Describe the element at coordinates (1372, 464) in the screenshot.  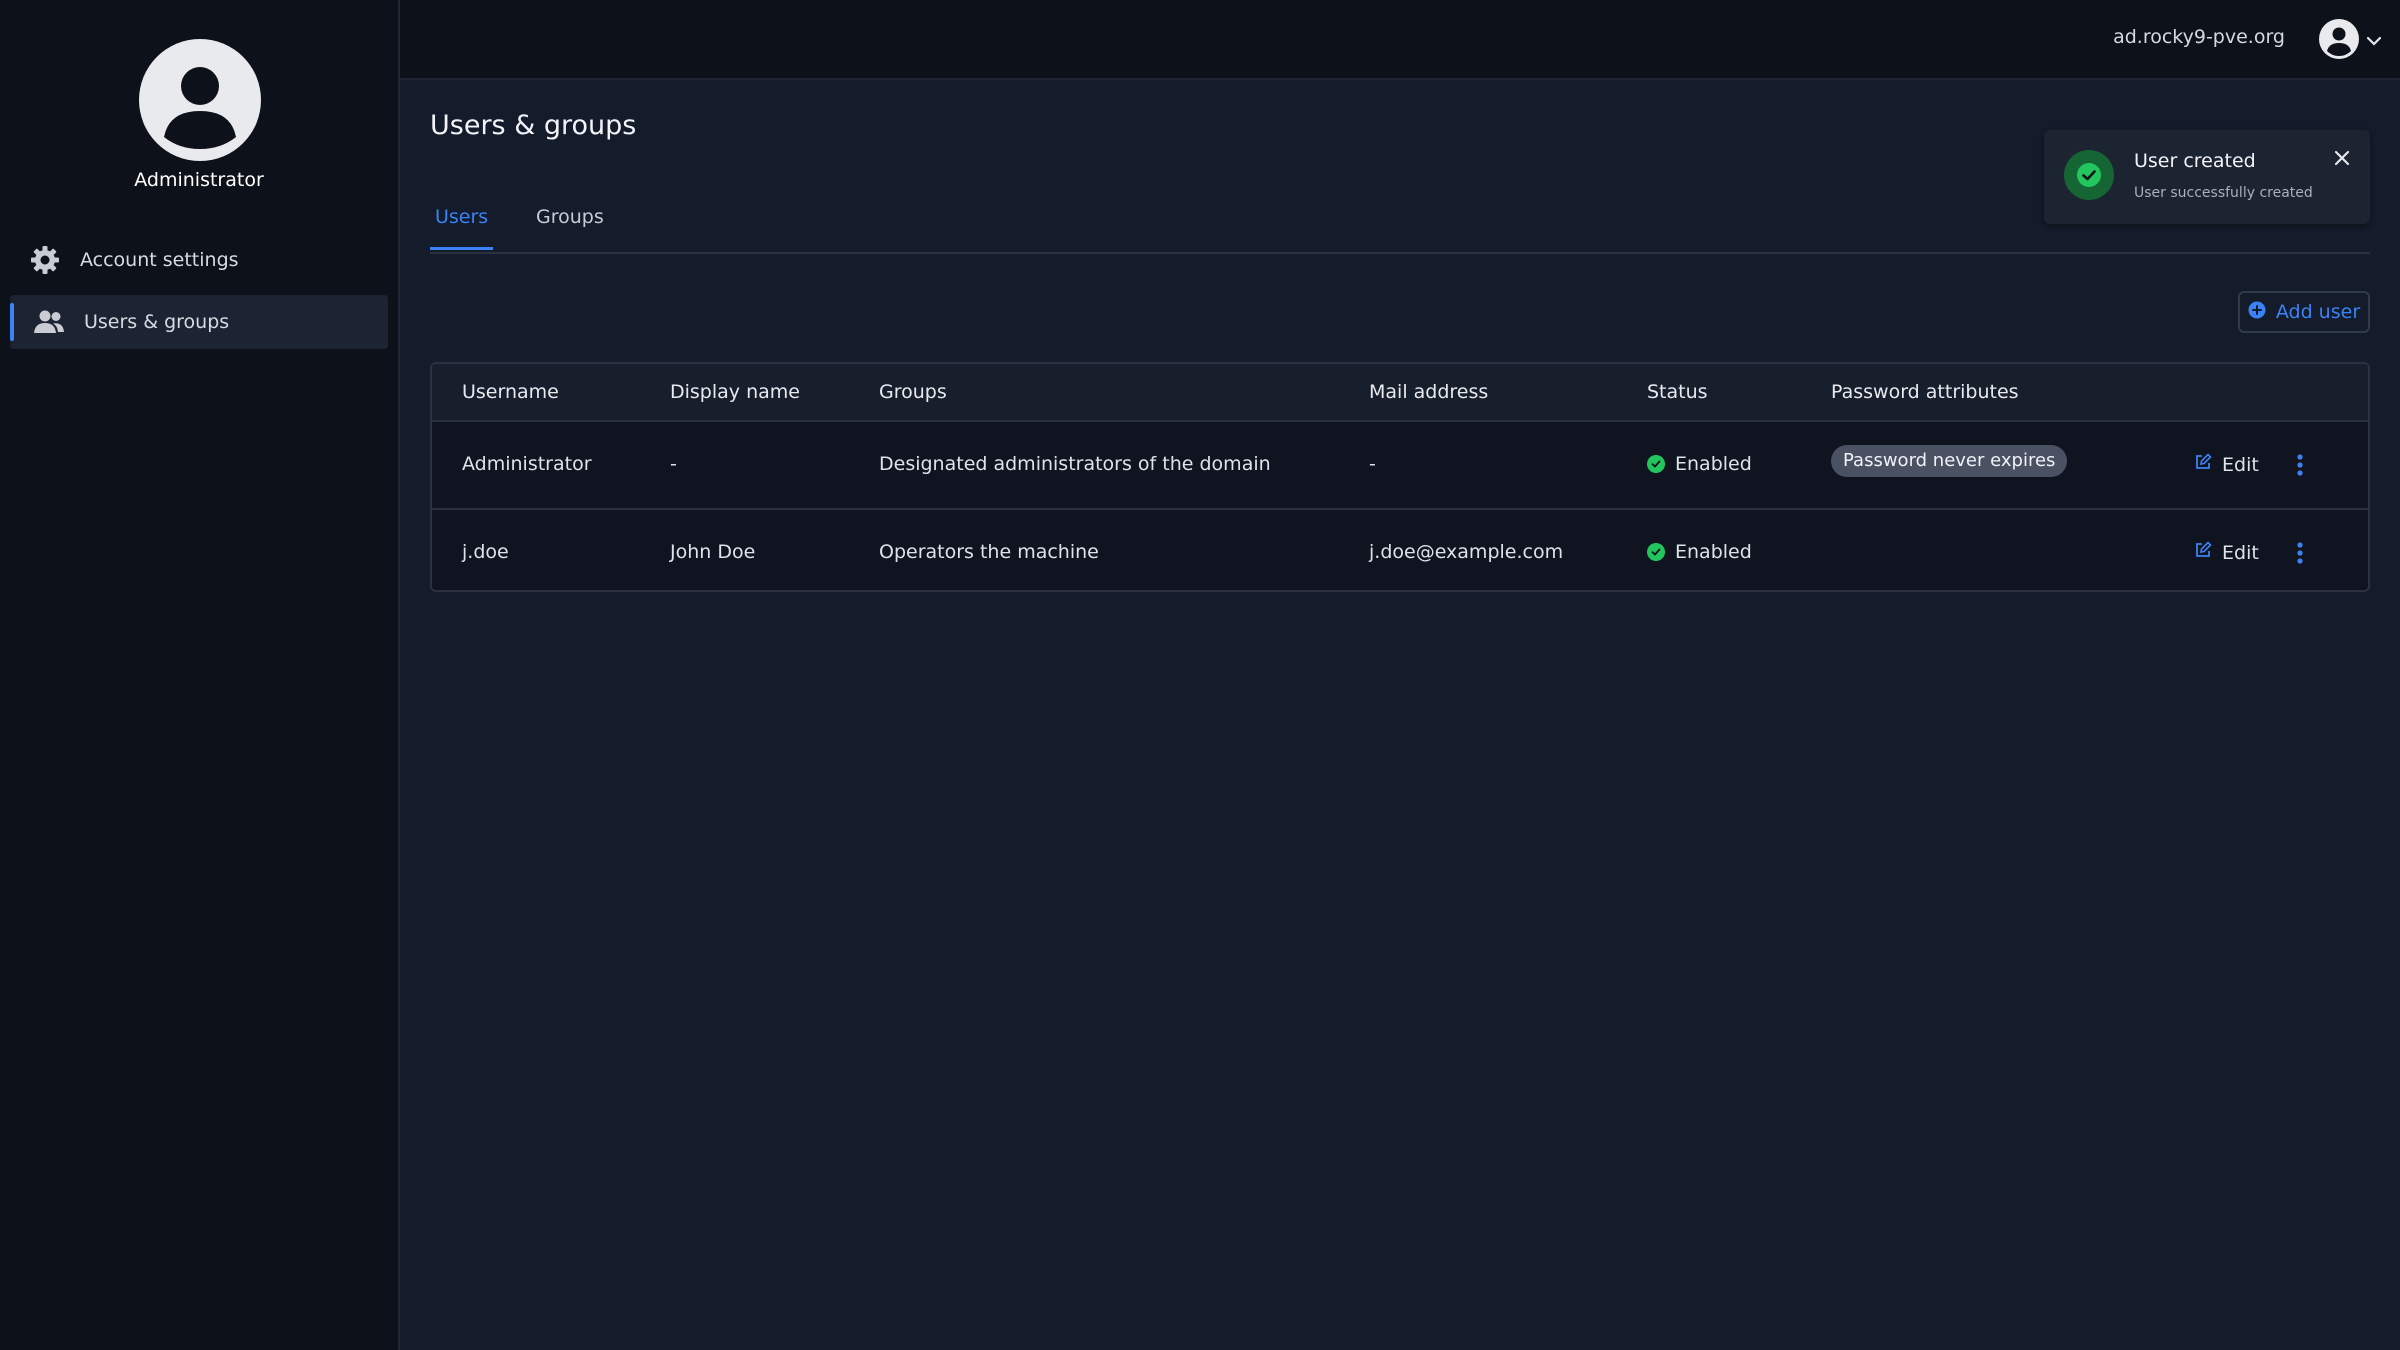
I see `cell-mail: -` at that location.